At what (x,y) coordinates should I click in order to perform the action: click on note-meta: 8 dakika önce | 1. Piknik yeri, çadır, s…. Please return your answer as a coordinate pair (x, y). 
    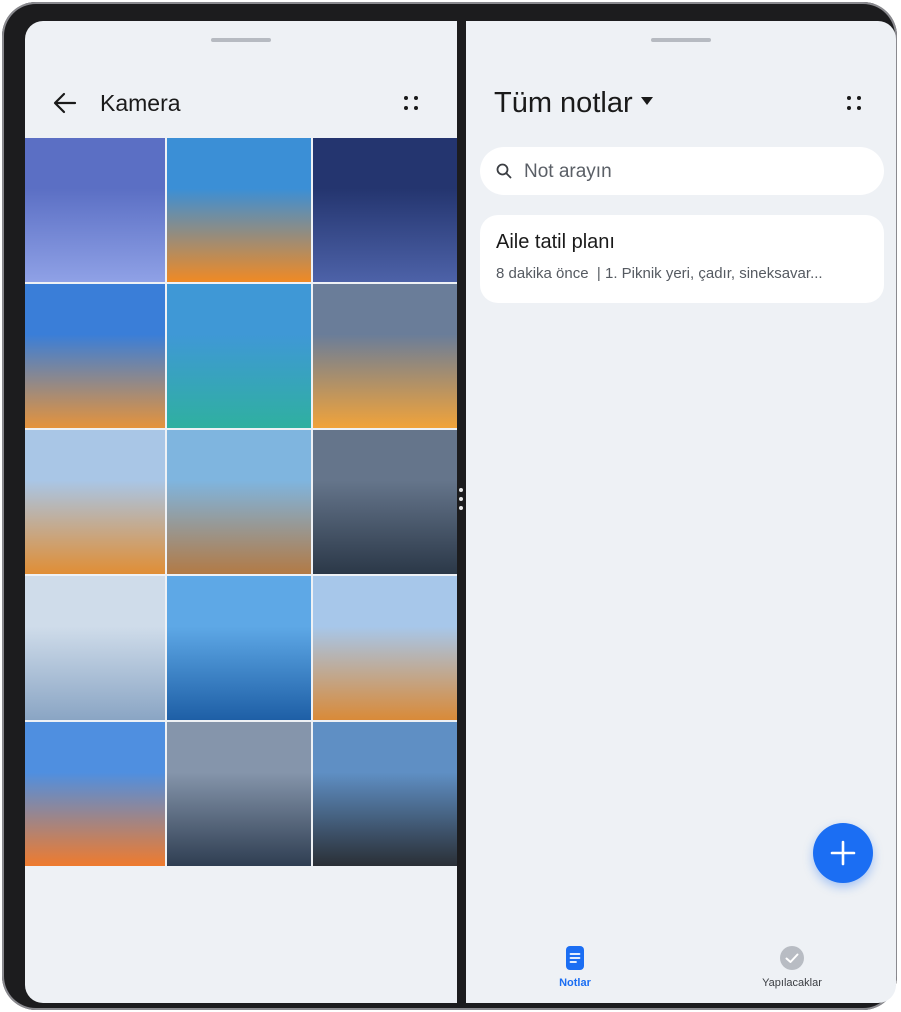
    Looking at the image, I should click on (659, 273).